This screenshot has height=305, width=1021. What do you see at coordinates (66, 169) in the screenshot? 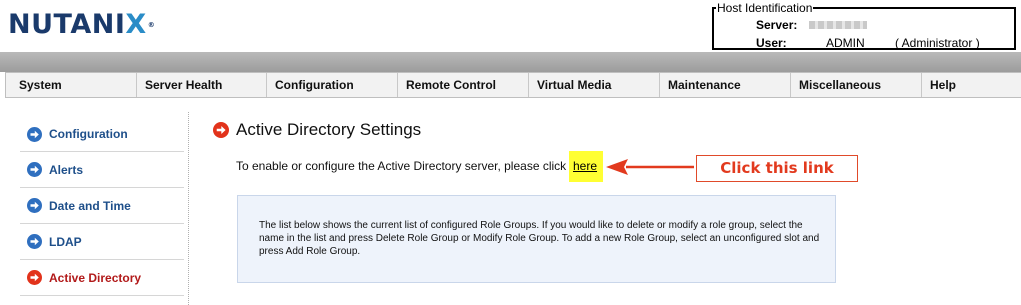
I see `sidebar-item-label: Alerts` at bounding box center [66, 169].